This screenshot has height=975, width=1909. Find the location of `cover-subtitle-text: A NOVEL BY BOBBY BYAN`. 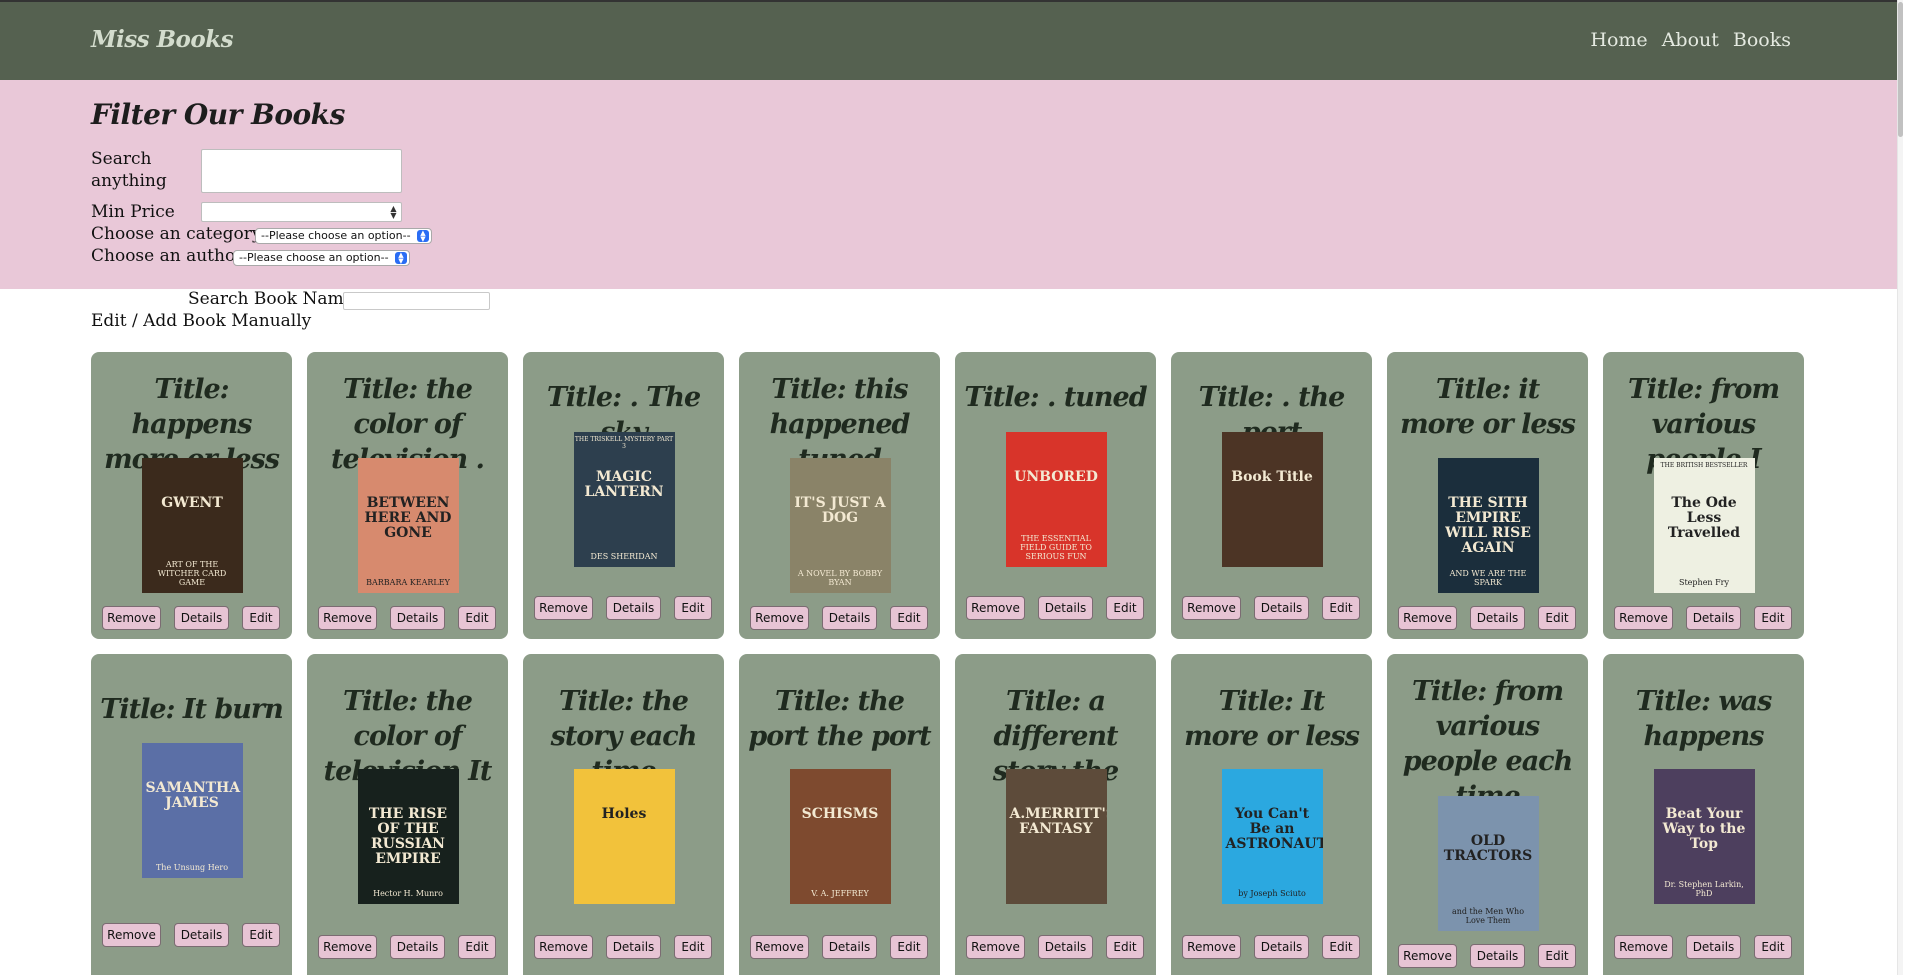

cover-subtitle-text: A NOVEL BY BOBBY BYAN is located at coordinates (840, 578).